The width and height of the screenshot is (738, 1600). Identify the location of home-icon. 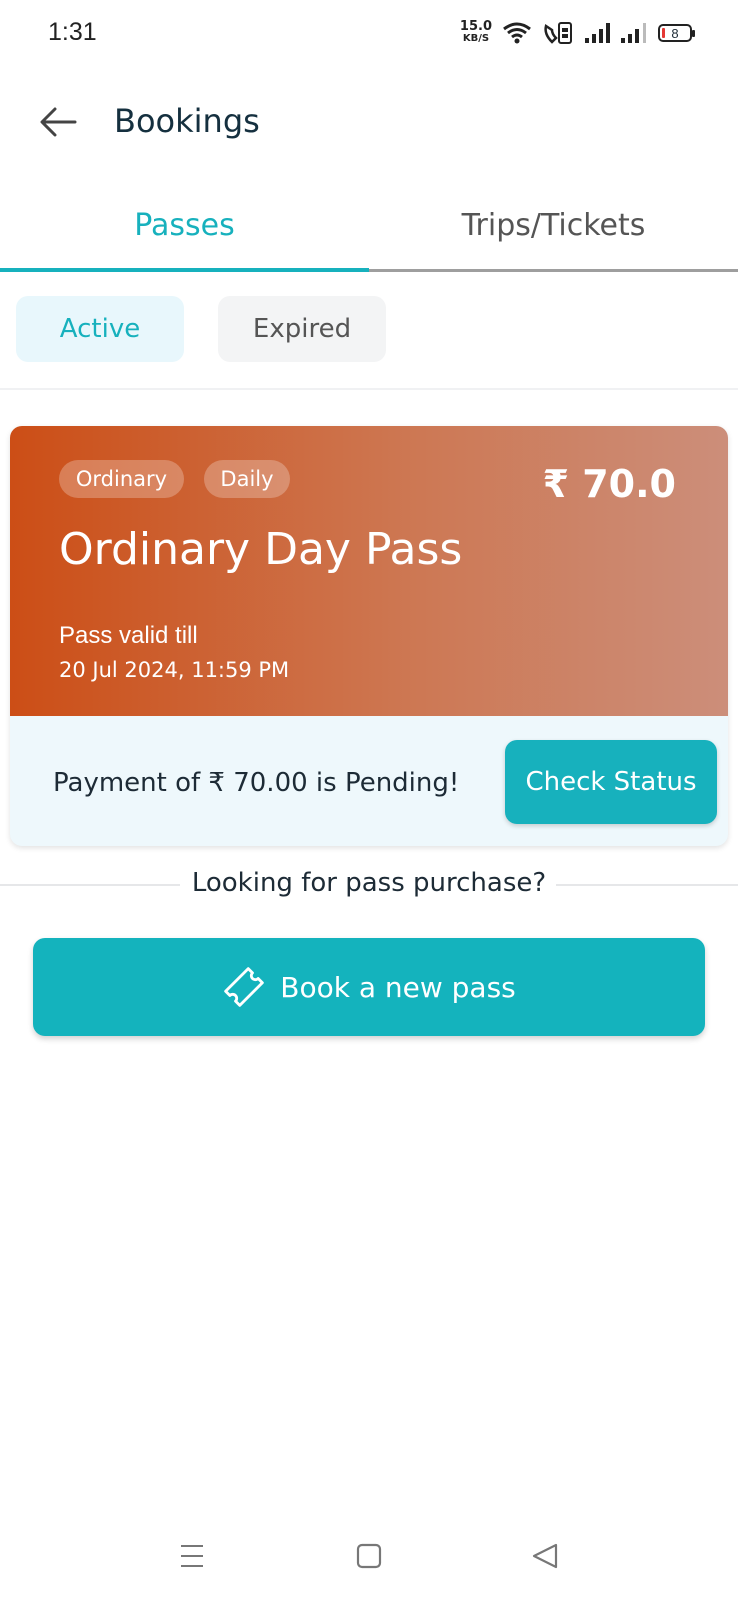
(369, 1556).